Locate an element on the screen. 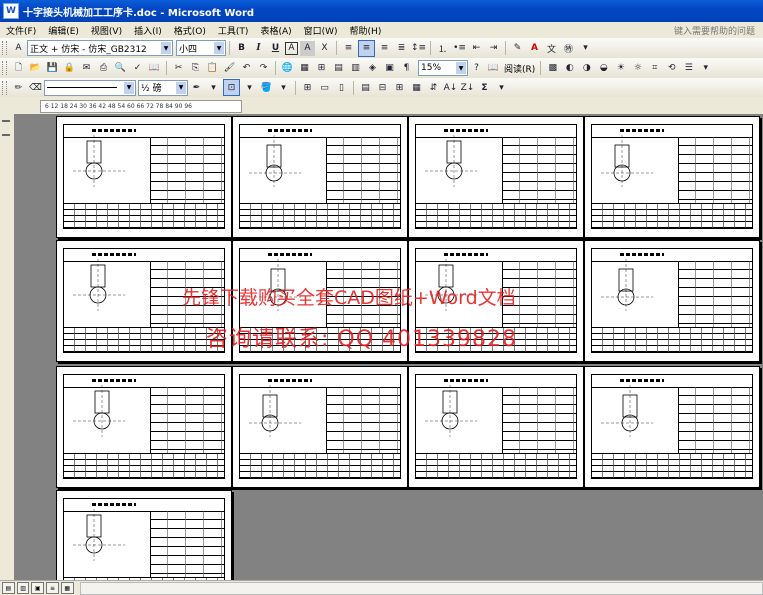  drawing-icon: ◈ is located at coordinates (372, 68).